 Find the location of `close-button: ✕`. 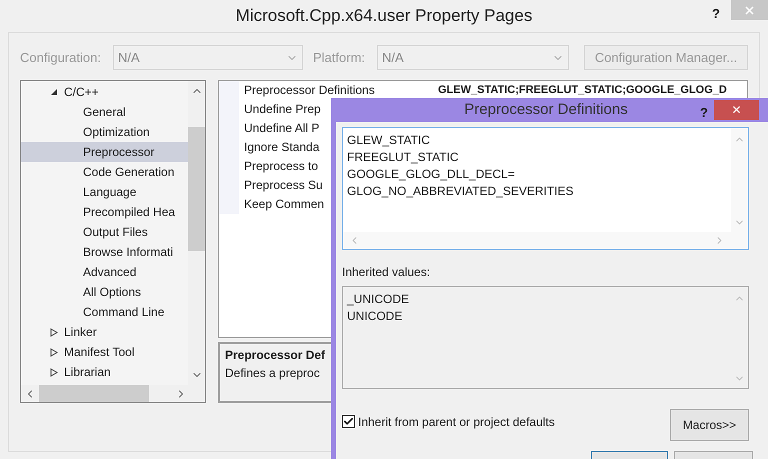

close-button: ✕ is located at coordinates (736, 110).